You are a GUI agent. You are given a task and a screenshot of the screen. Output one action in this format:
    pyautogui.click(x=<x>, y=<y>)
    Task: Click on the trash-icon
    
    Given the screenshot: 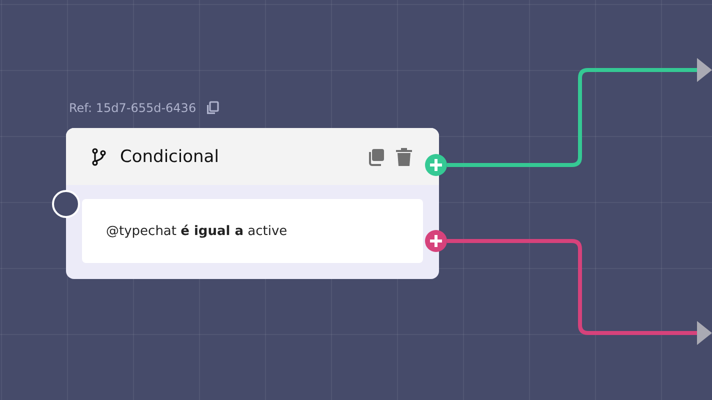 What is the action you would take?
    pyautogui.click(x=404, y=156)
    